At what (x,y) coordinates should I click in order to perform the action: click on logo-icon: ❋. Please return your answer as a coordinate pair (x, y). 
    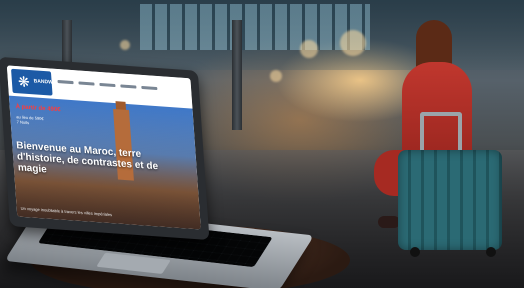
    Looking at the image, I should click on (24, 82).